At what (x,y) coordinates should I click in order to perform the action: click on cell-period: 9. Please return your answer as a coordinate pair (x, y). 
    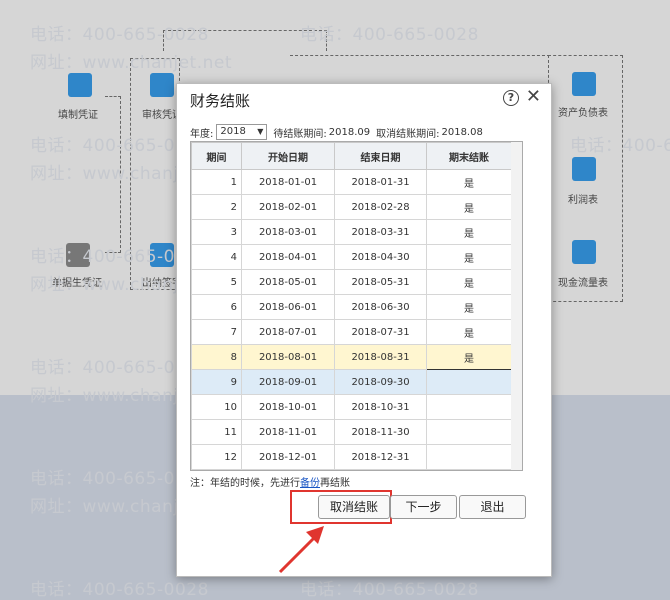
    Looking at the image, I should click on (216, 382).